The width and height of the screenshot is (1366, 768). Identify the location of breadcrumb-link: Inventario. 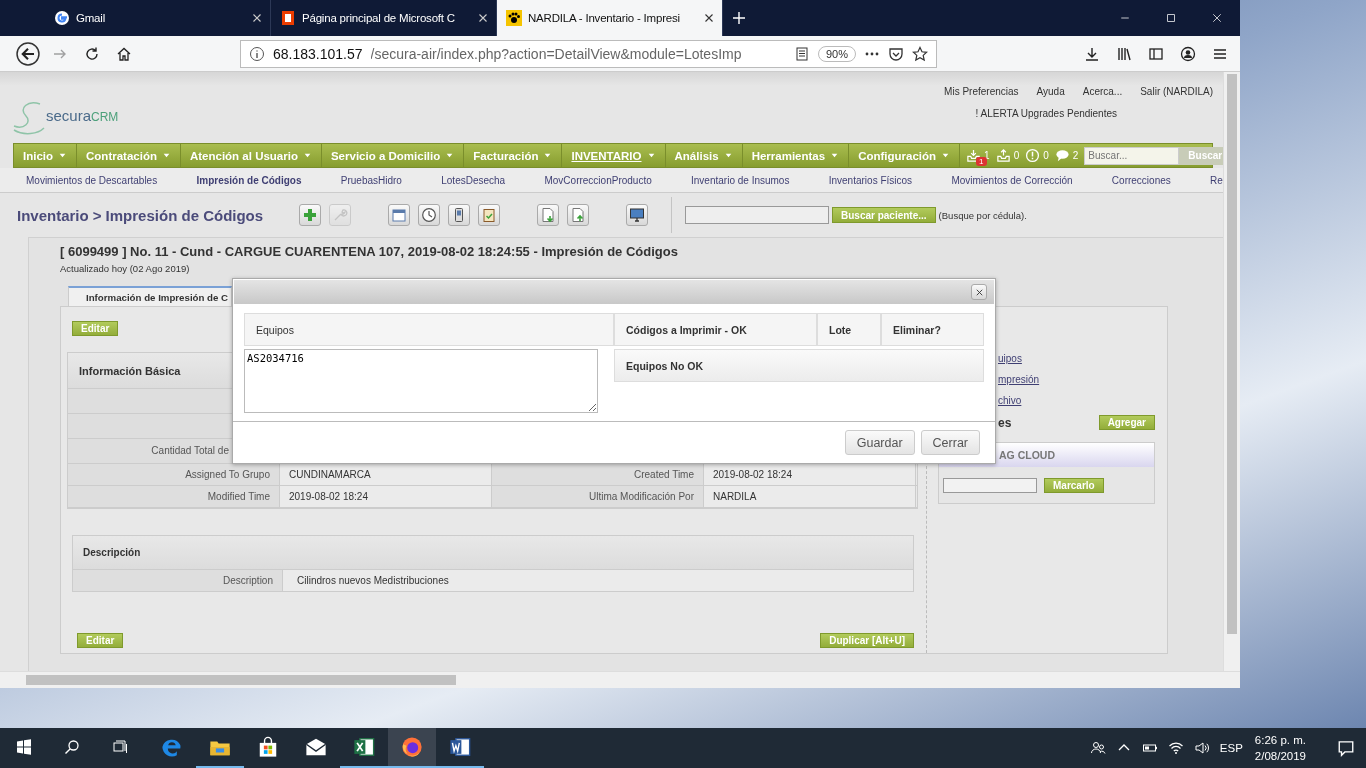
(53, 215).